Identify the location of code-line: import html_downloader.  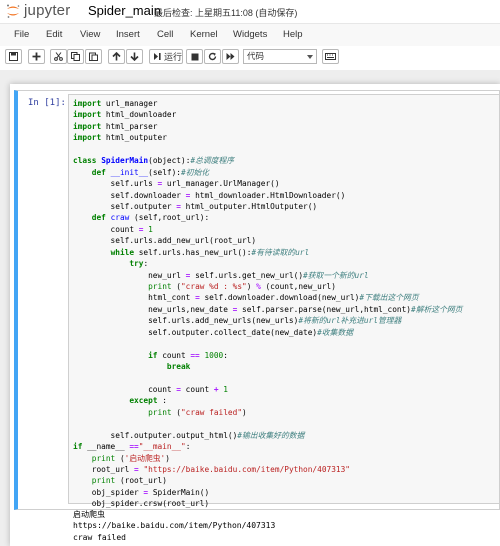
(125, 115).